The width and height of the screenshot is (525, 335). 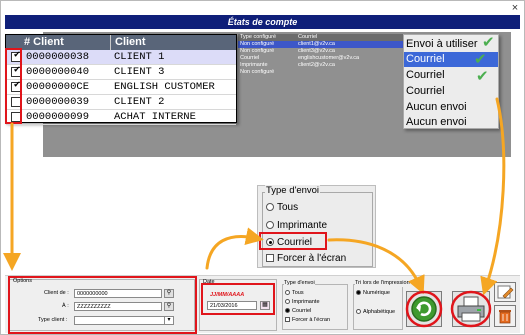 I want to click on bg-cell-email: client3@v2v.ca, so click(x=316, y=51).